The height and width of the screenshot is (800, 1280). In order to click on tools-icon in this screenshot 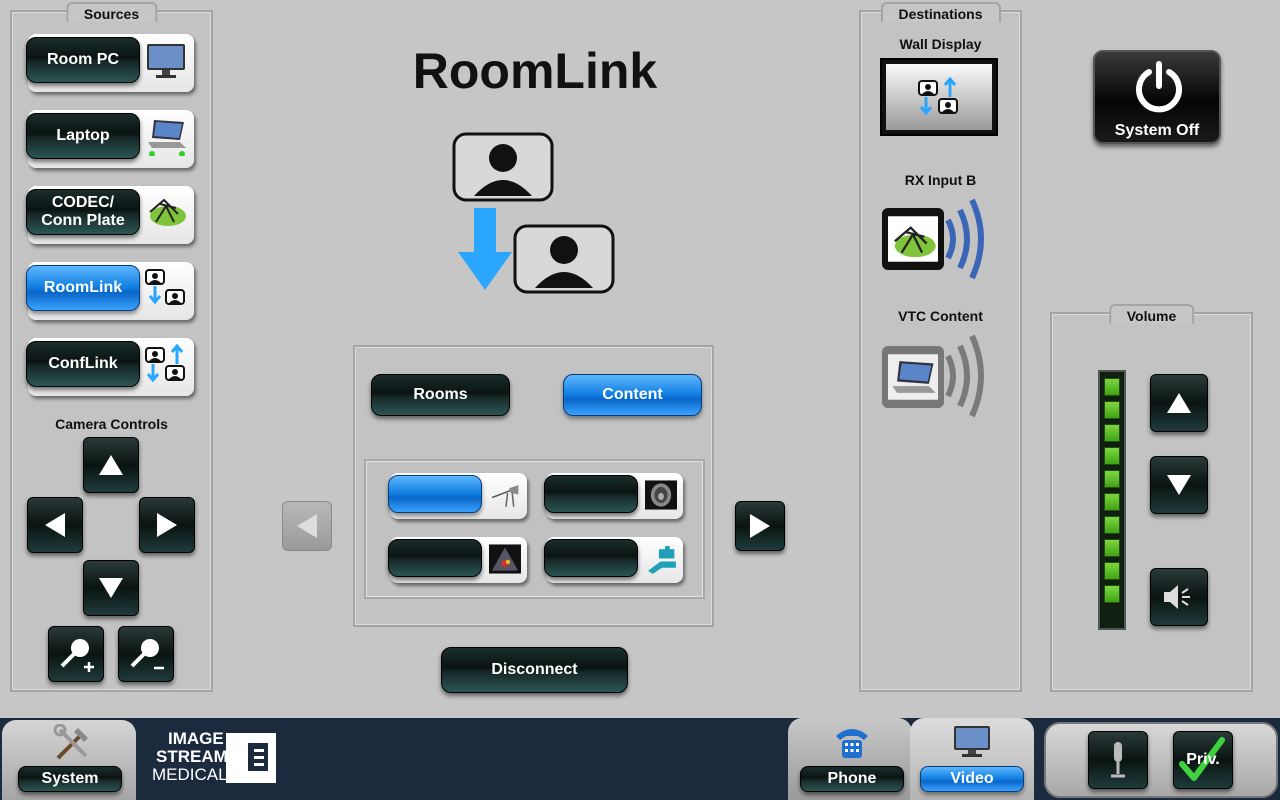, I will do `click(70, 742)`.